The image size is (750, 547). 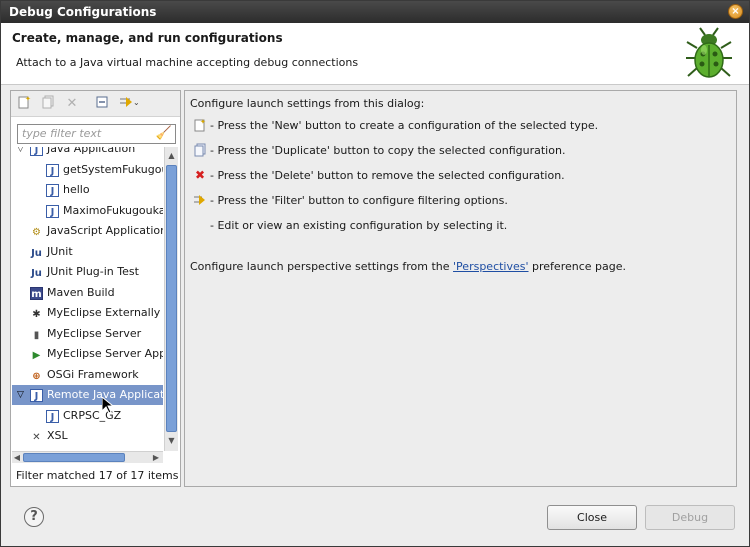 I want to click on clear-filter-icon: 🧹, so click(x=164, y=133).